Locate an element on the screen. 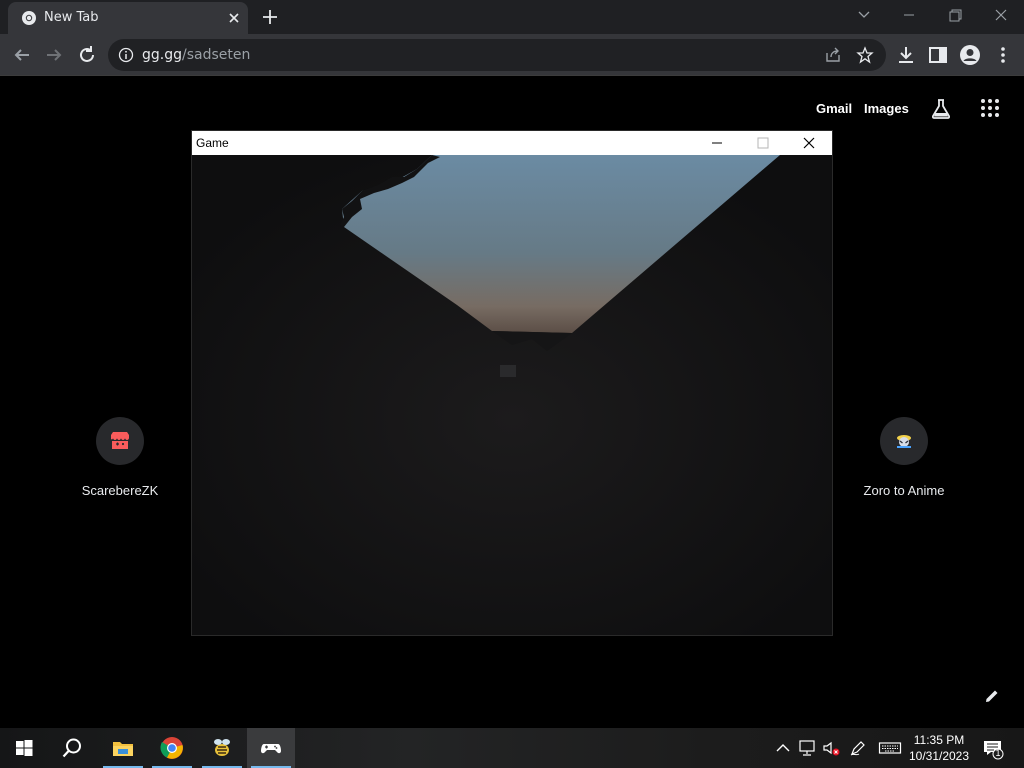 This screenshot has height=768, width=1024. pen-icon is located at coordinates (858, 748).